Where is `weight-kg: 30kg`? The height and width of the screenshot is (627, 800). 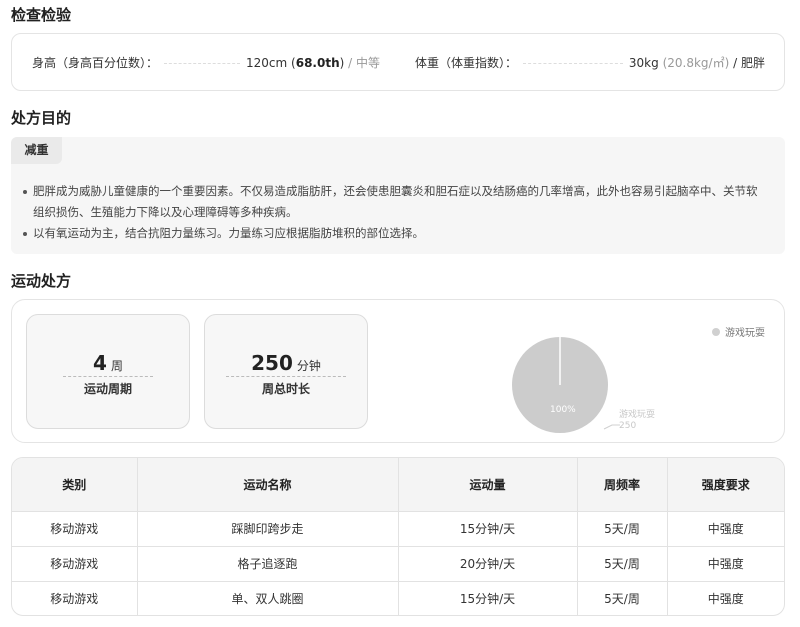 weight-kg: 30kg is located at coordinates (643, 63).